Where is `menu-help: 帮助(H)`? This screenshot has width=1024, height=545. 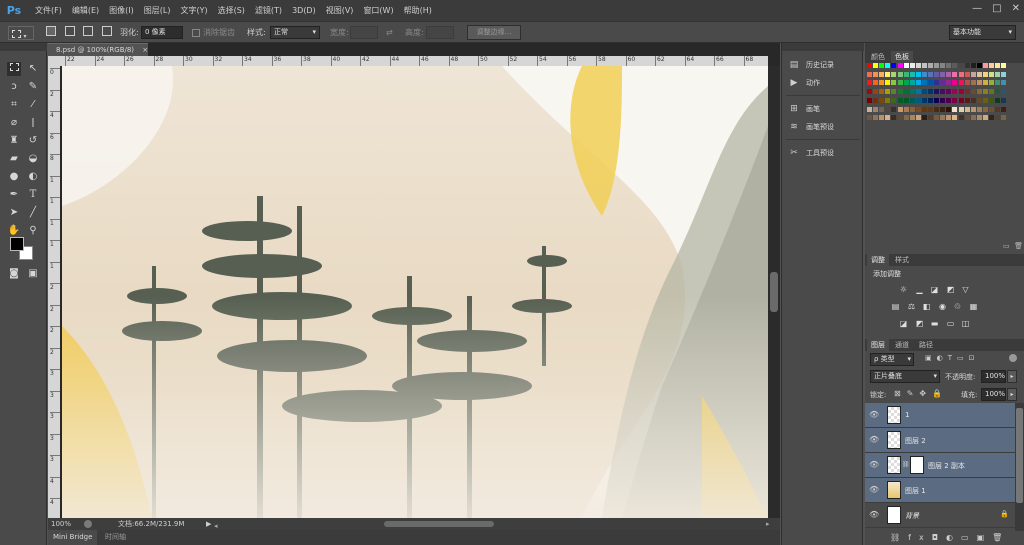
menu-help: 帮助(H) is located at coordinates (418, 10).